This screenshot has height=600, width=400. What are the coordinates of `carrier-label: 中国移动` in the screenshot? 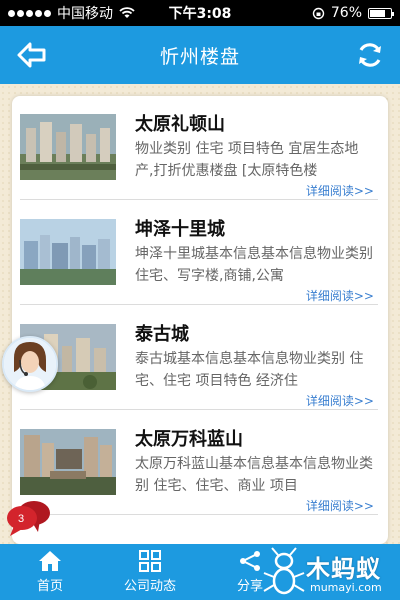 It's located at (85, 14).